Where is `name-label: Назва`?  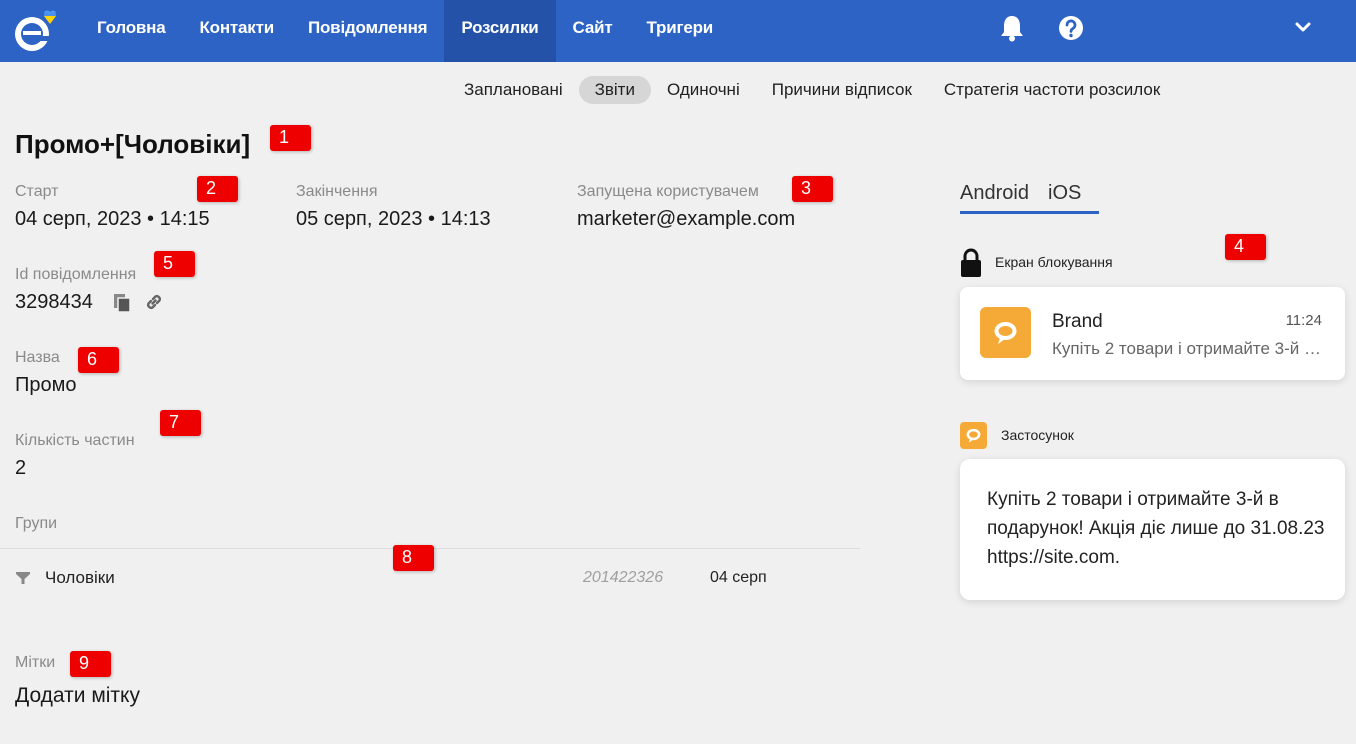 name-label: Назва is located at coordinates (37, 357).